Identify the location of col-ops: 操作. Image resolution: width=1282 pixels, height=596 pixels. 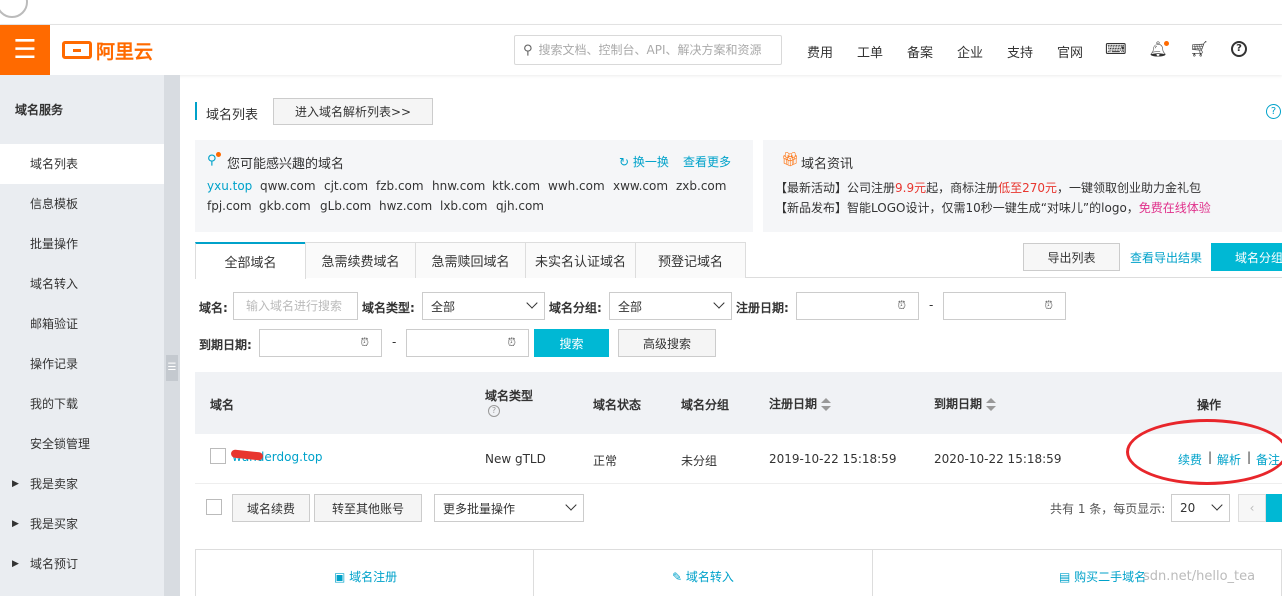
(1209, 405).